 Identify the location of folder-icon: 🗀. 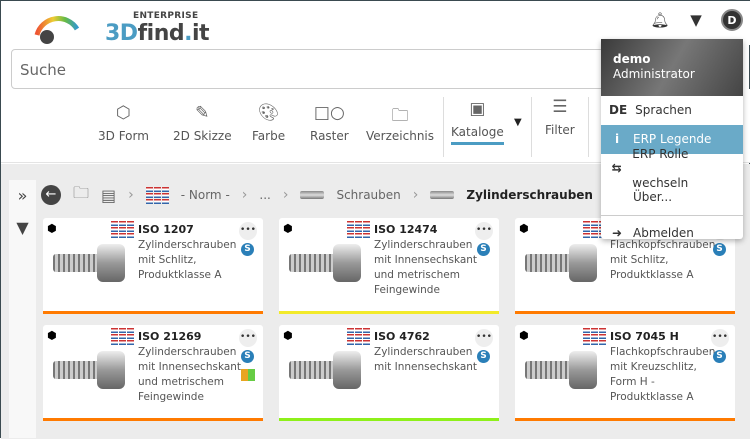
(400, 116).